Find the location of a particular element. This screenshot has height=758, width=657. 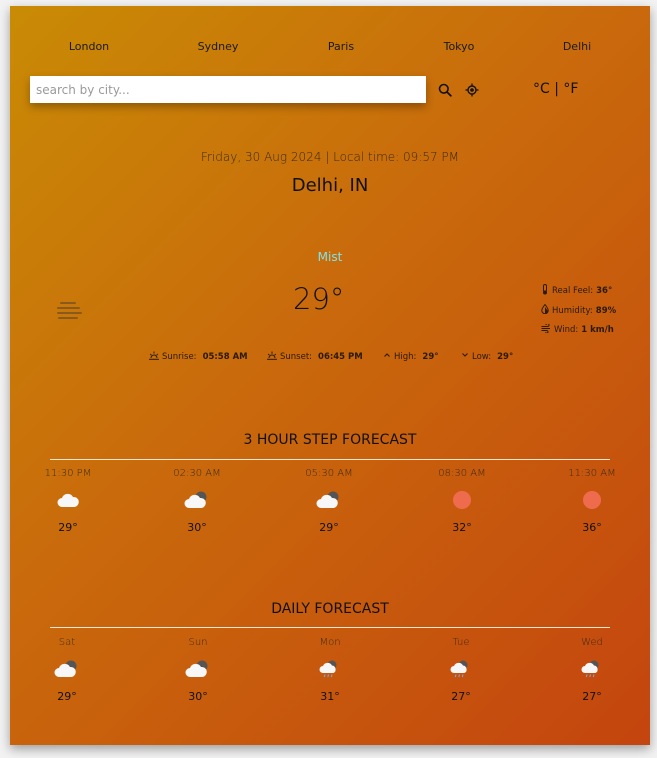

low-temp: Low: 29° is located at coordinates (487, 356).